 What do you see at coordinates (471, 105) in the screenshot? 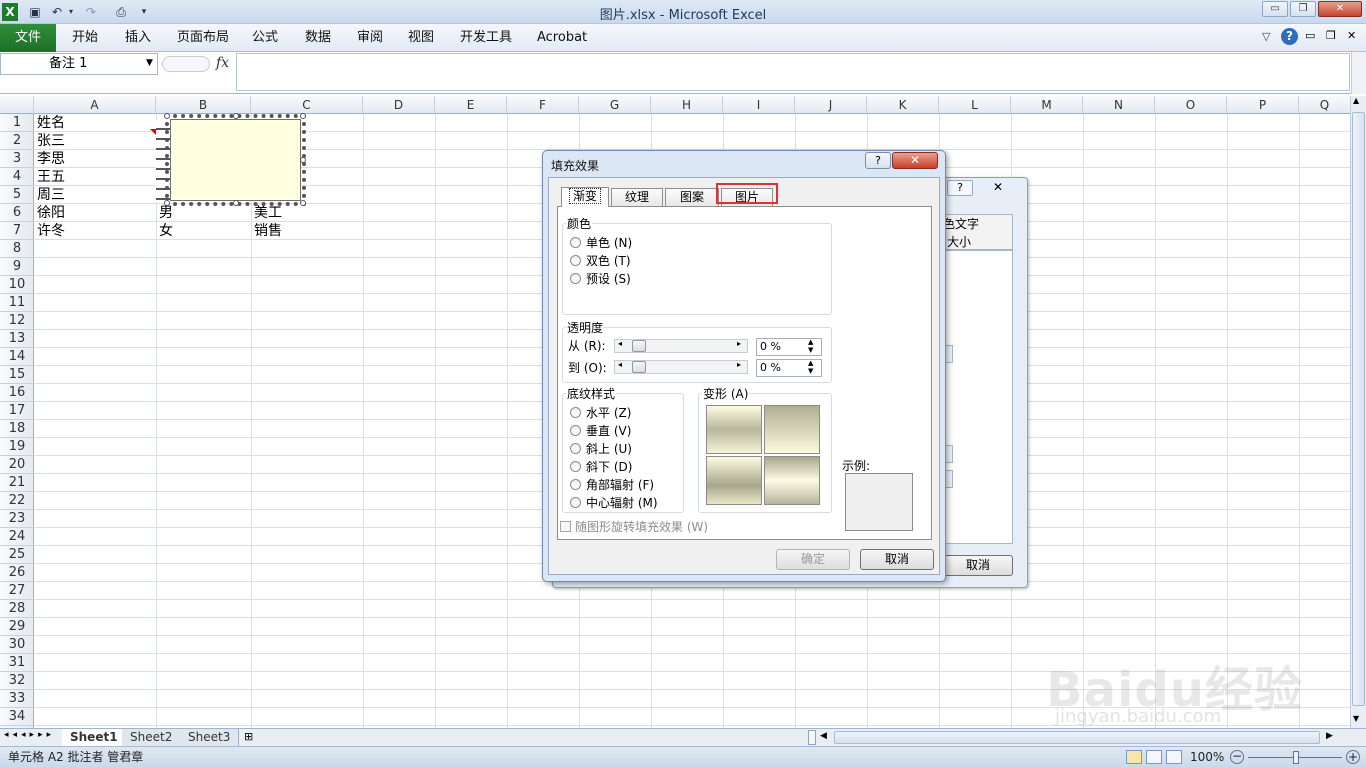
I see `column-header: E` at bounding box center [471, 105].